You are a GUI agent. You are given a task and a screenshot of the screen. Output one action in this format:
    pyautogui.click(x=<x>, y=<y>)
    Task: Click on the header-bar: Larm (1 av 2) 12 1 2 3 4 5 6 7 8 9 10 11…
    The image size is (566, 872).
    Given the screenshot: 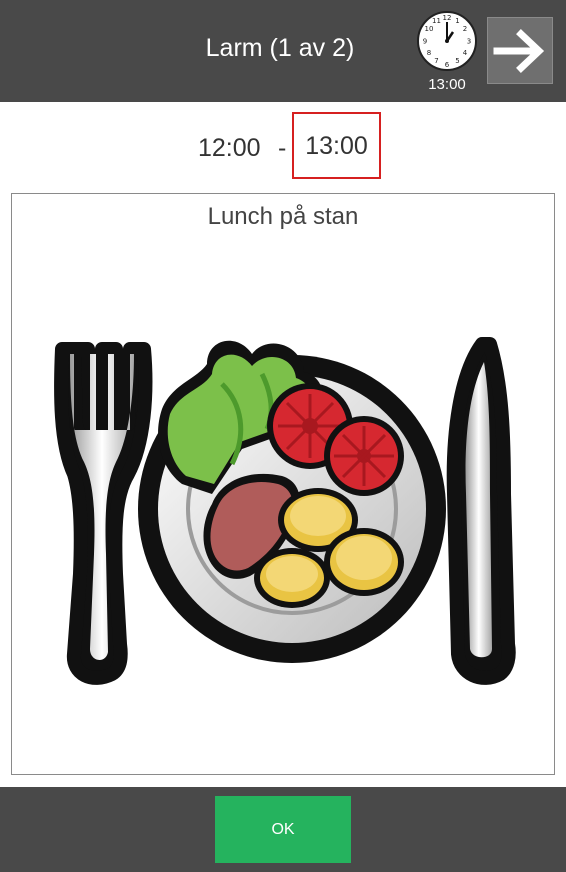 What is the action you would take?
    pyautogui.click(x=283, y=51)
    